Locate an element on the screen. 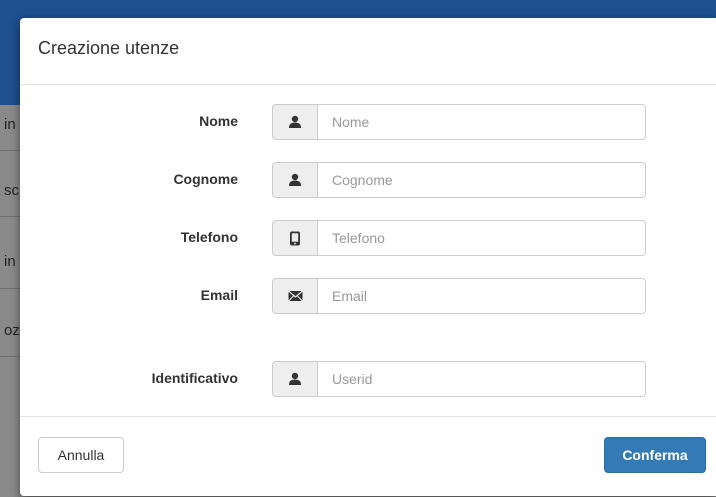 The width and height of the screenshot is (716, 497). background-text-fragment: sc is located at coordinates (11, 190).